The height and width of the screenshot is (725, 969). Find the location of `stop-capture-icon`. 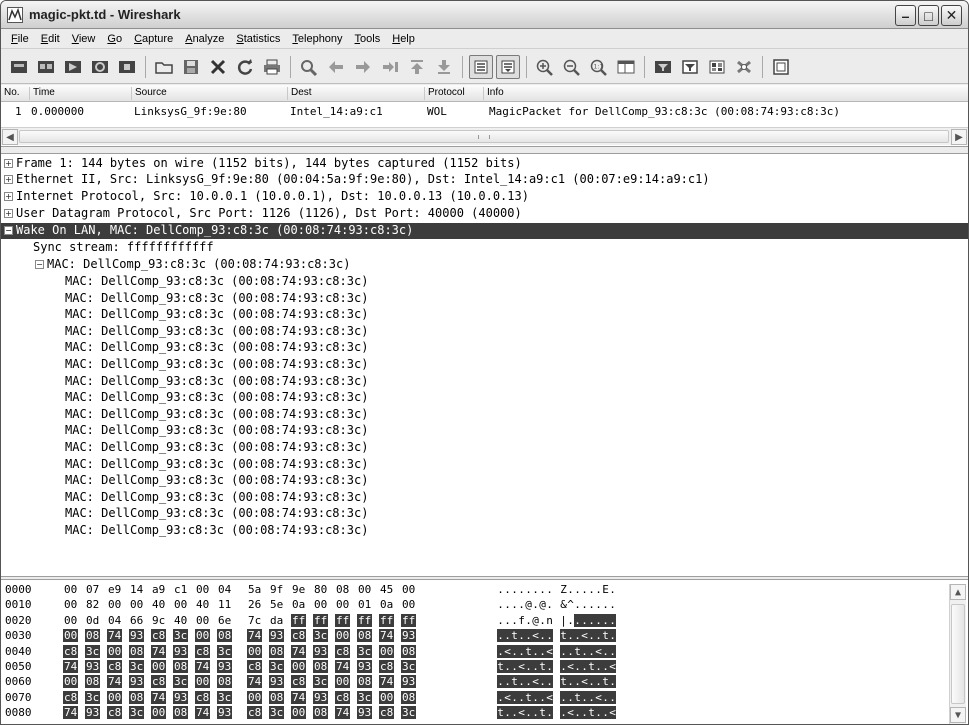

stop-capture-icon is located at coordinates (127, 67).